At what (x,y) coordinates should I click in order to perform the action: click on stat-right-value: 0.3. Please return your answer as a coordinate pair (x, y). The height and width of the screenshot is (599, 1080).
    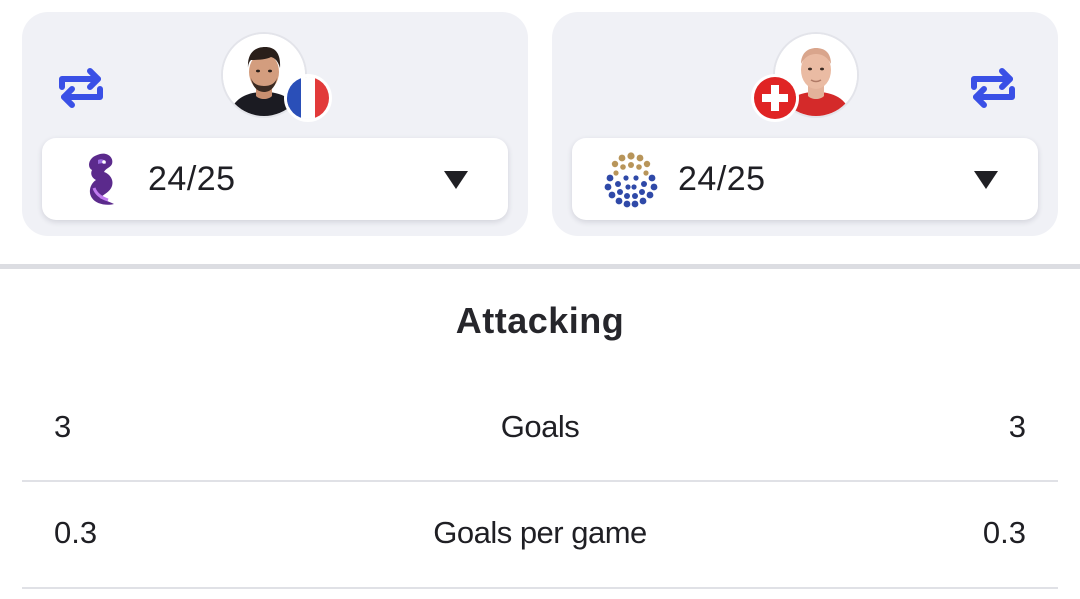
    Looking at the image, I should click on (1004, 532).